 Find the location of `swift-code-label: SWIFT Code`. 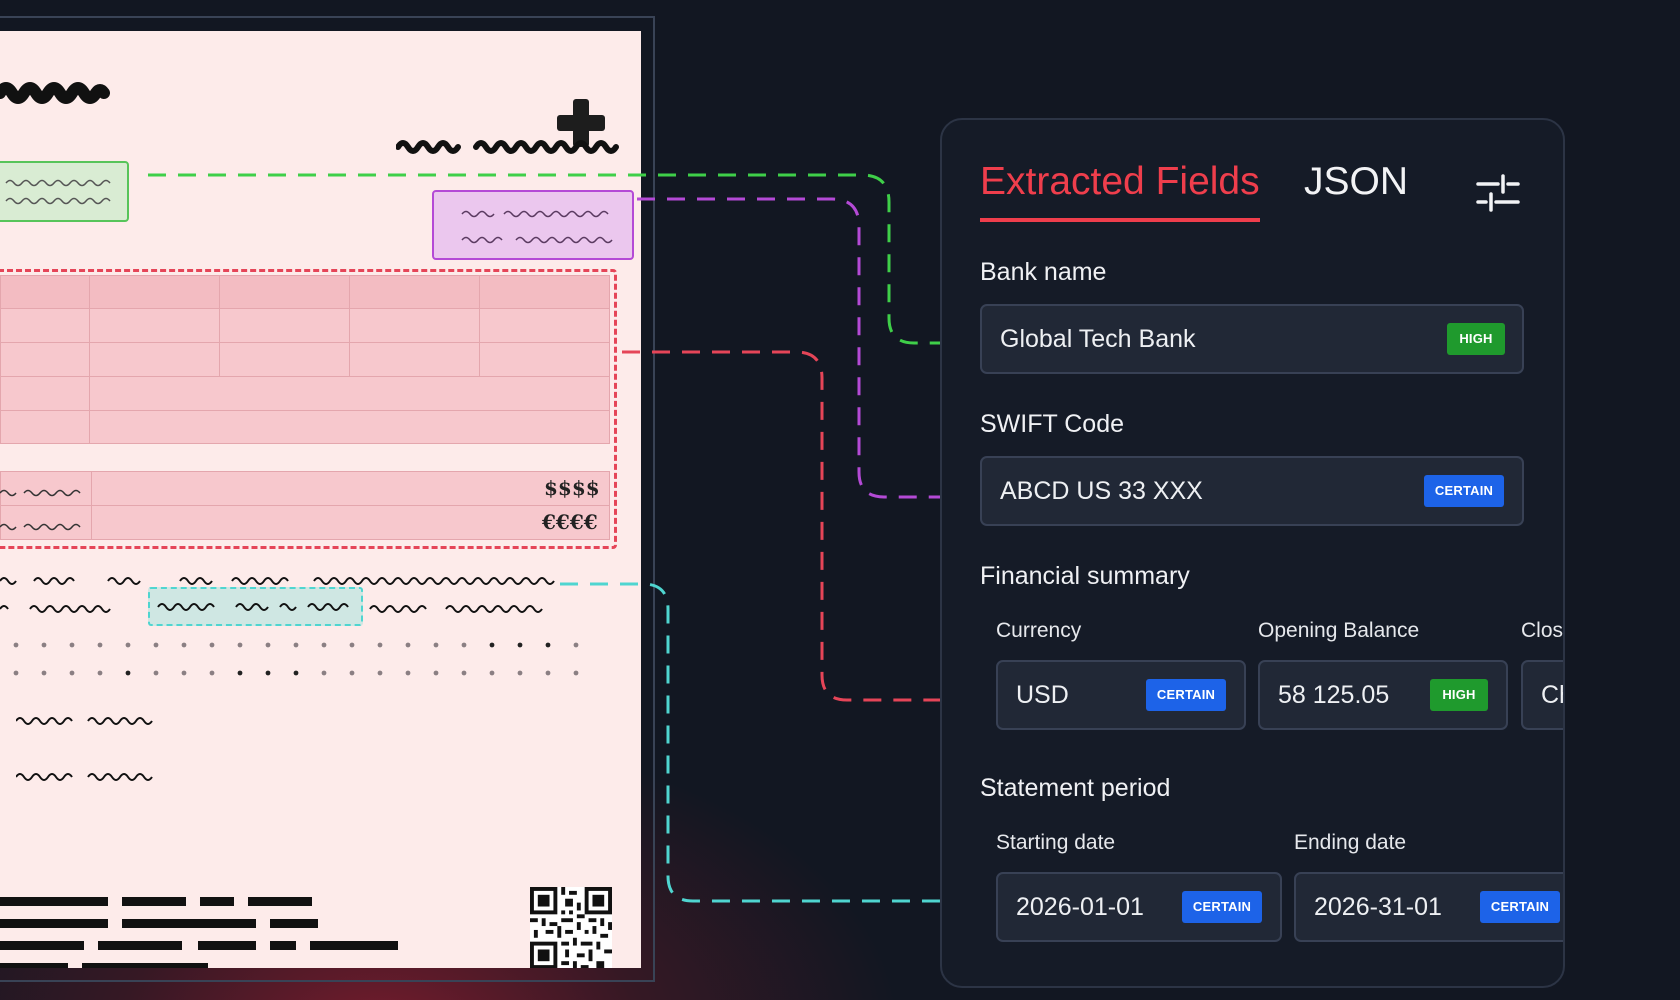

swift-code-label: SWIFT Code is located at coordinates (1052, 424).